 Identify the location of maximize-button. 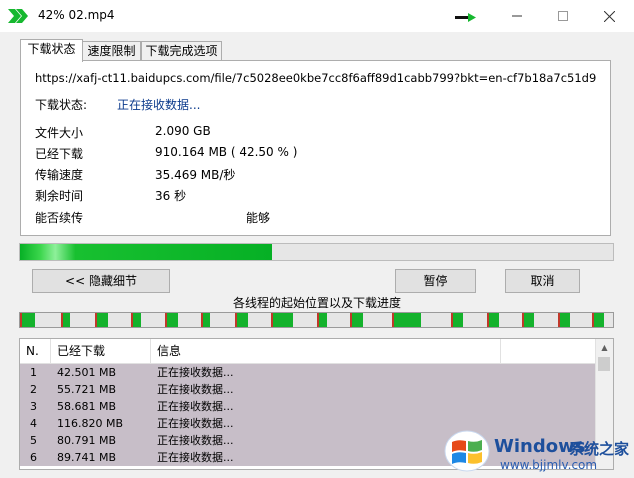
(563, 16).